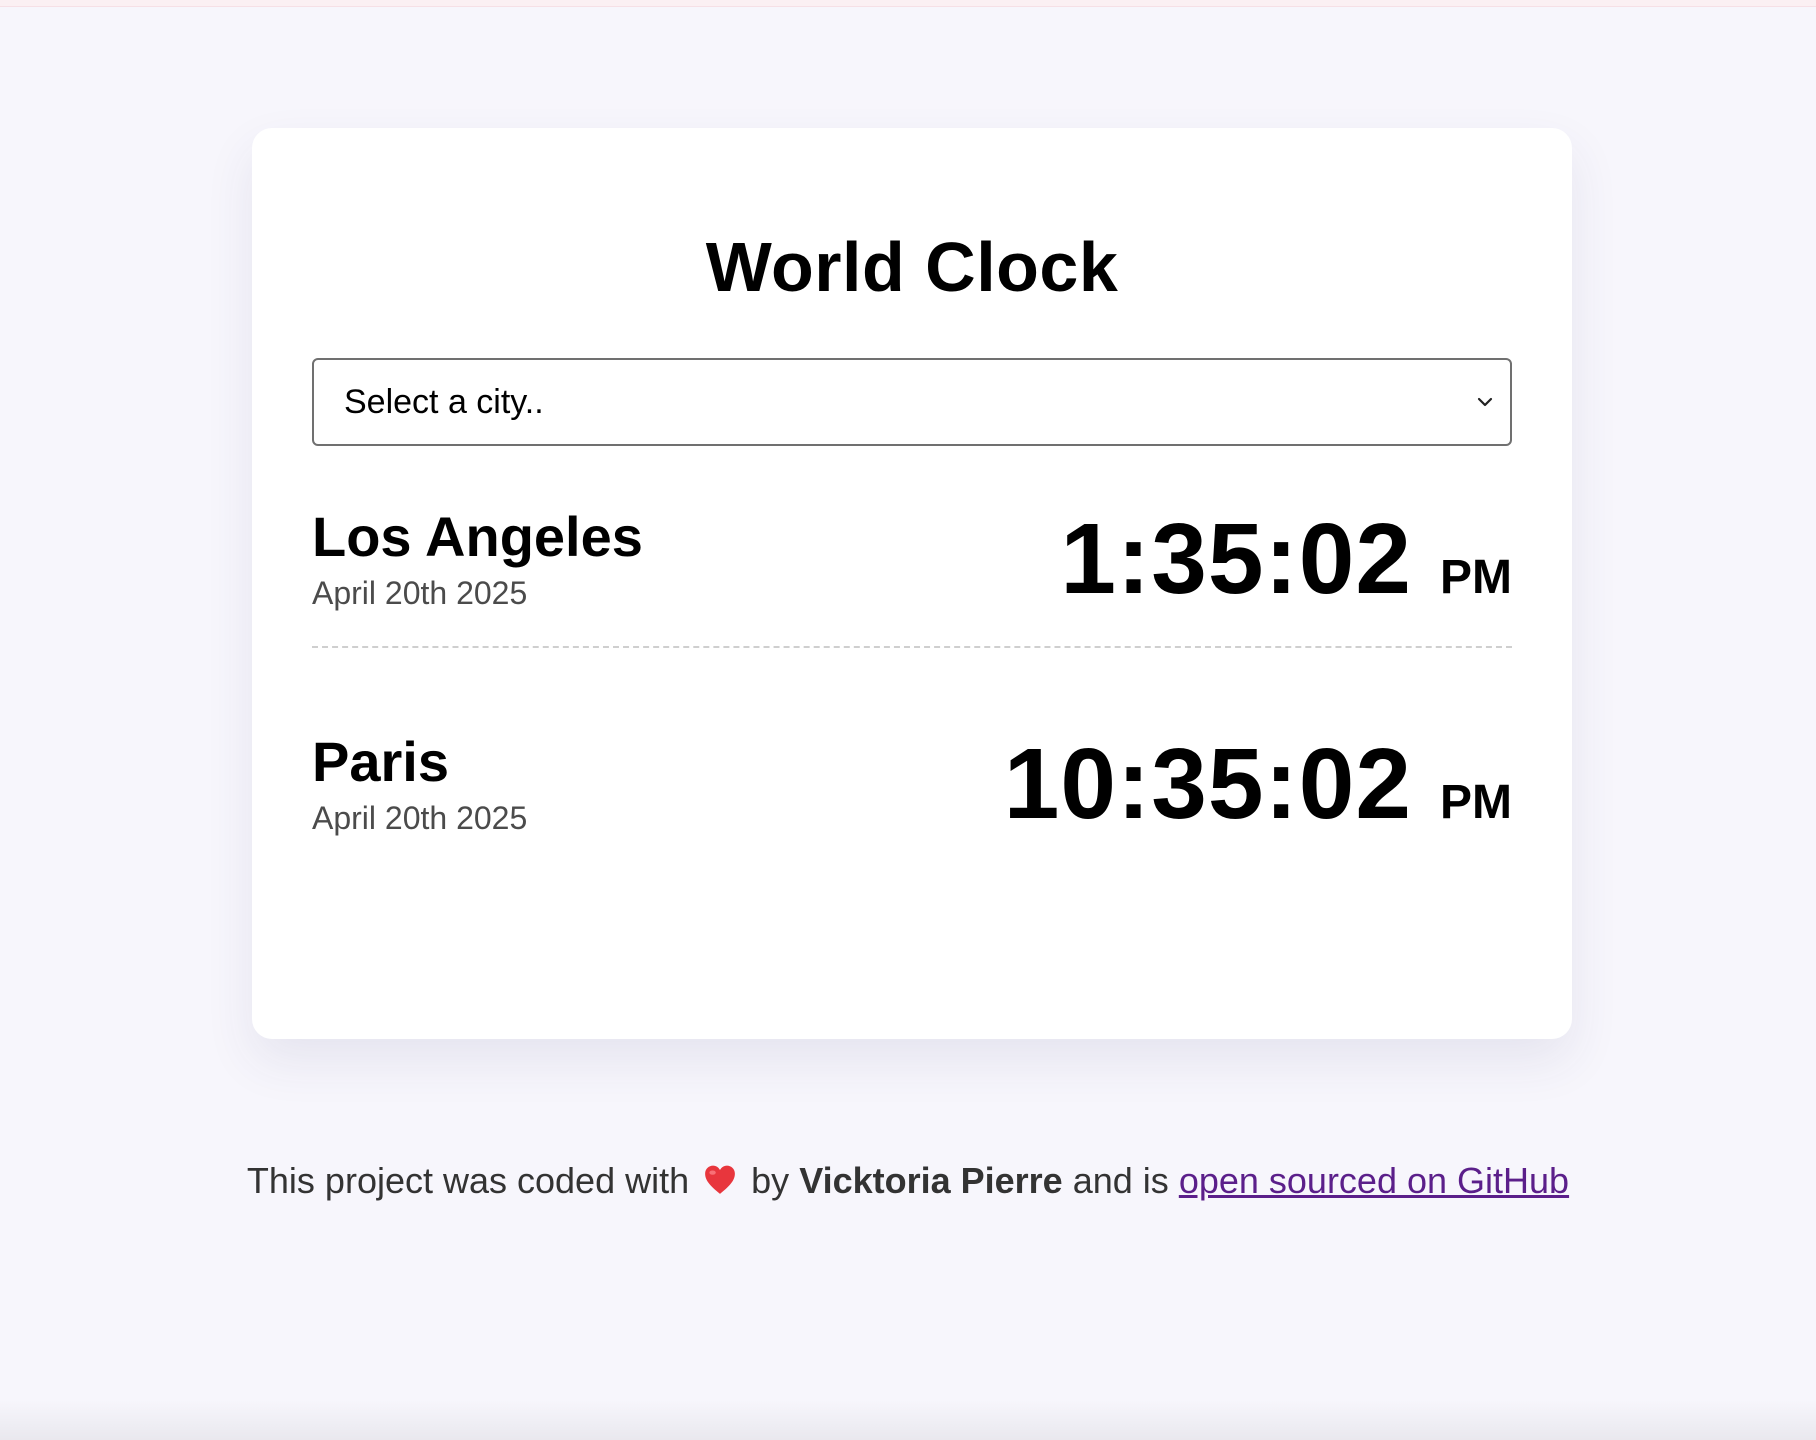 The image size is (1816, 1440). I want to click on chevron-down-icon, so click(1485, 402).